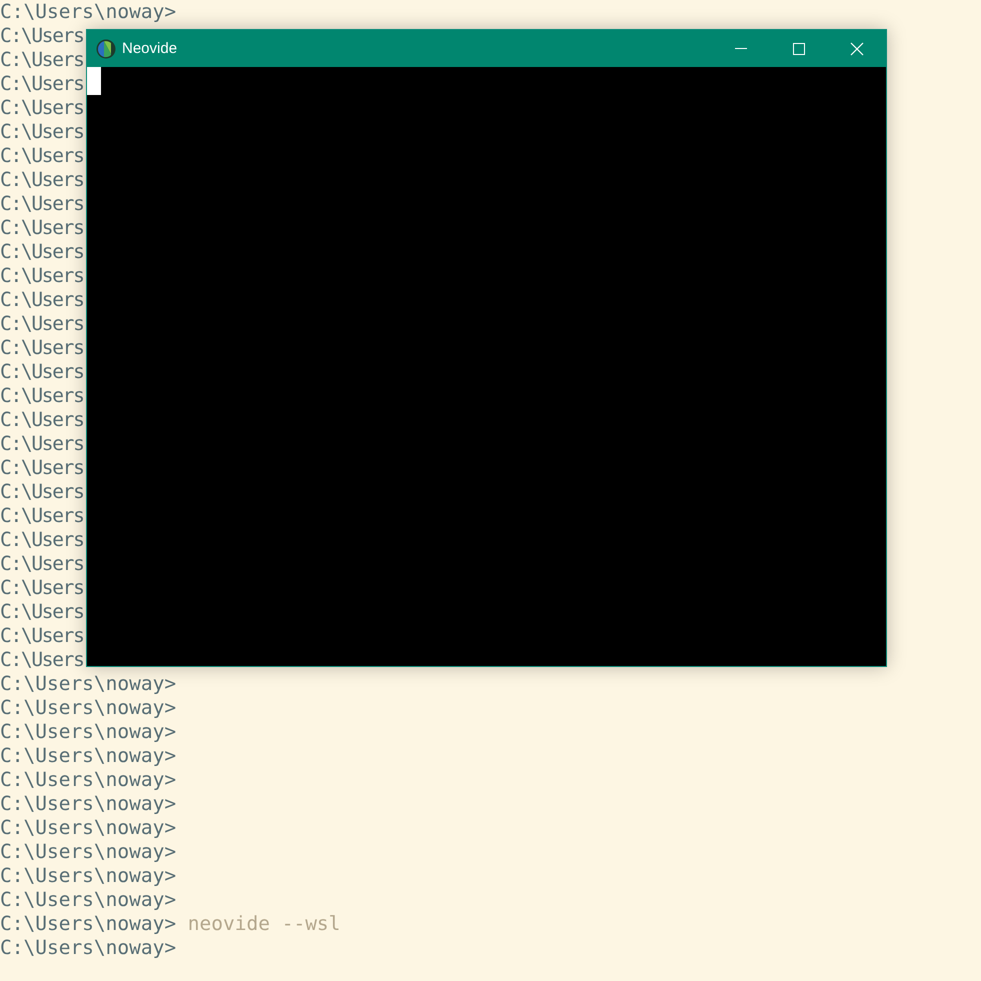  Describe the element at coordinates (150, 48) in the screenshot. I see `window-title: Neovide` at that location.